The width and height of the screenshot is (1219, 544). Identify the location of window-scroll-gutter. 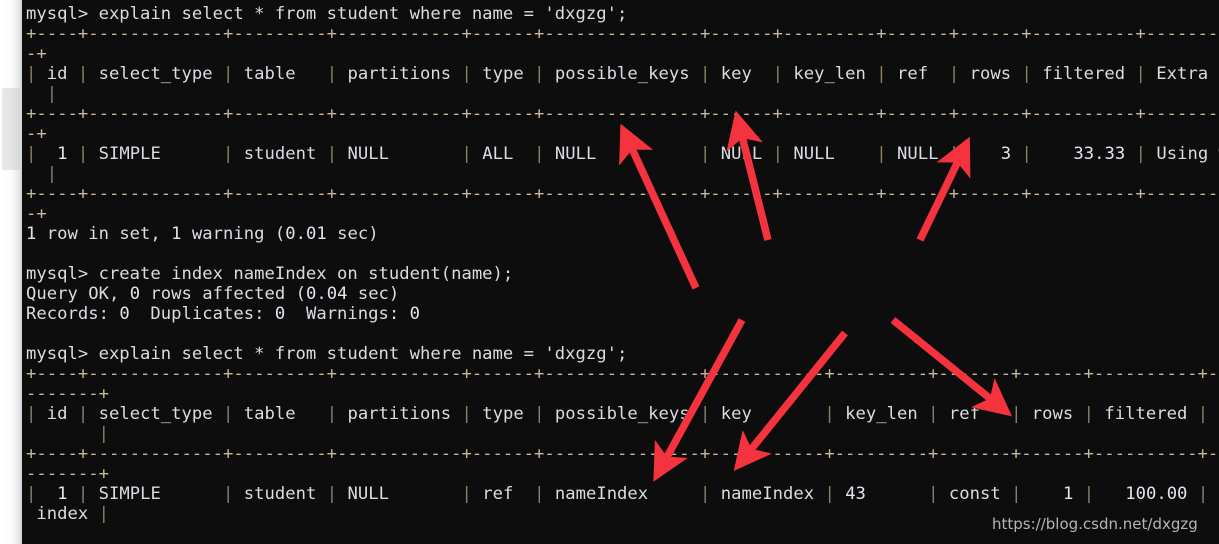
(11, 272).